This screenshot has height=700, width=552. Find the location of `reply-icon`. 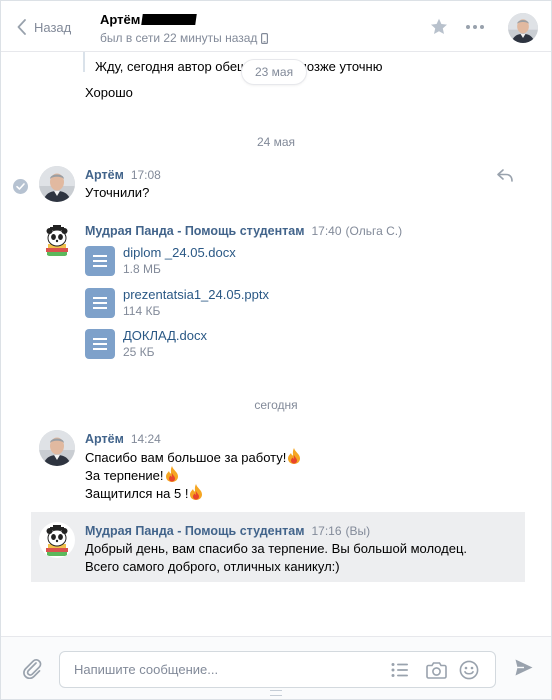

reply-icon is located at coordinates (505, 175).